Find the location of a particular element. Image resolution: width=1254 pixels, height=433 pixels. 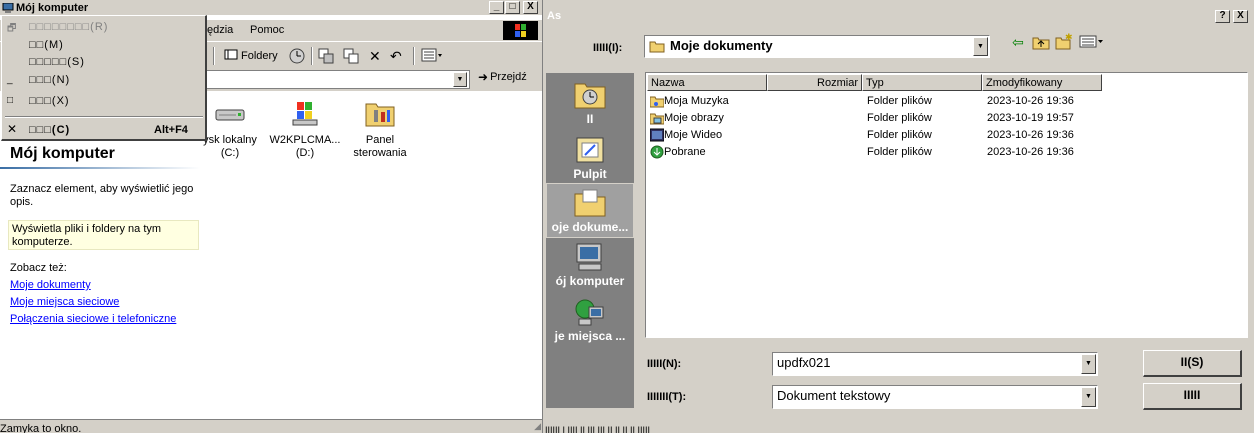

column-header-name: Nazwa is located at coordinates (707, 82).